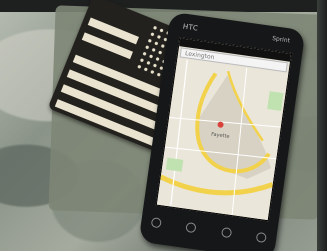 The height and width of the screenshot is (251, 327). What do you see at coordinates (190, 27) in the screenshot?
I see `phone-brand: HTC` at bounding box center [190, 27].